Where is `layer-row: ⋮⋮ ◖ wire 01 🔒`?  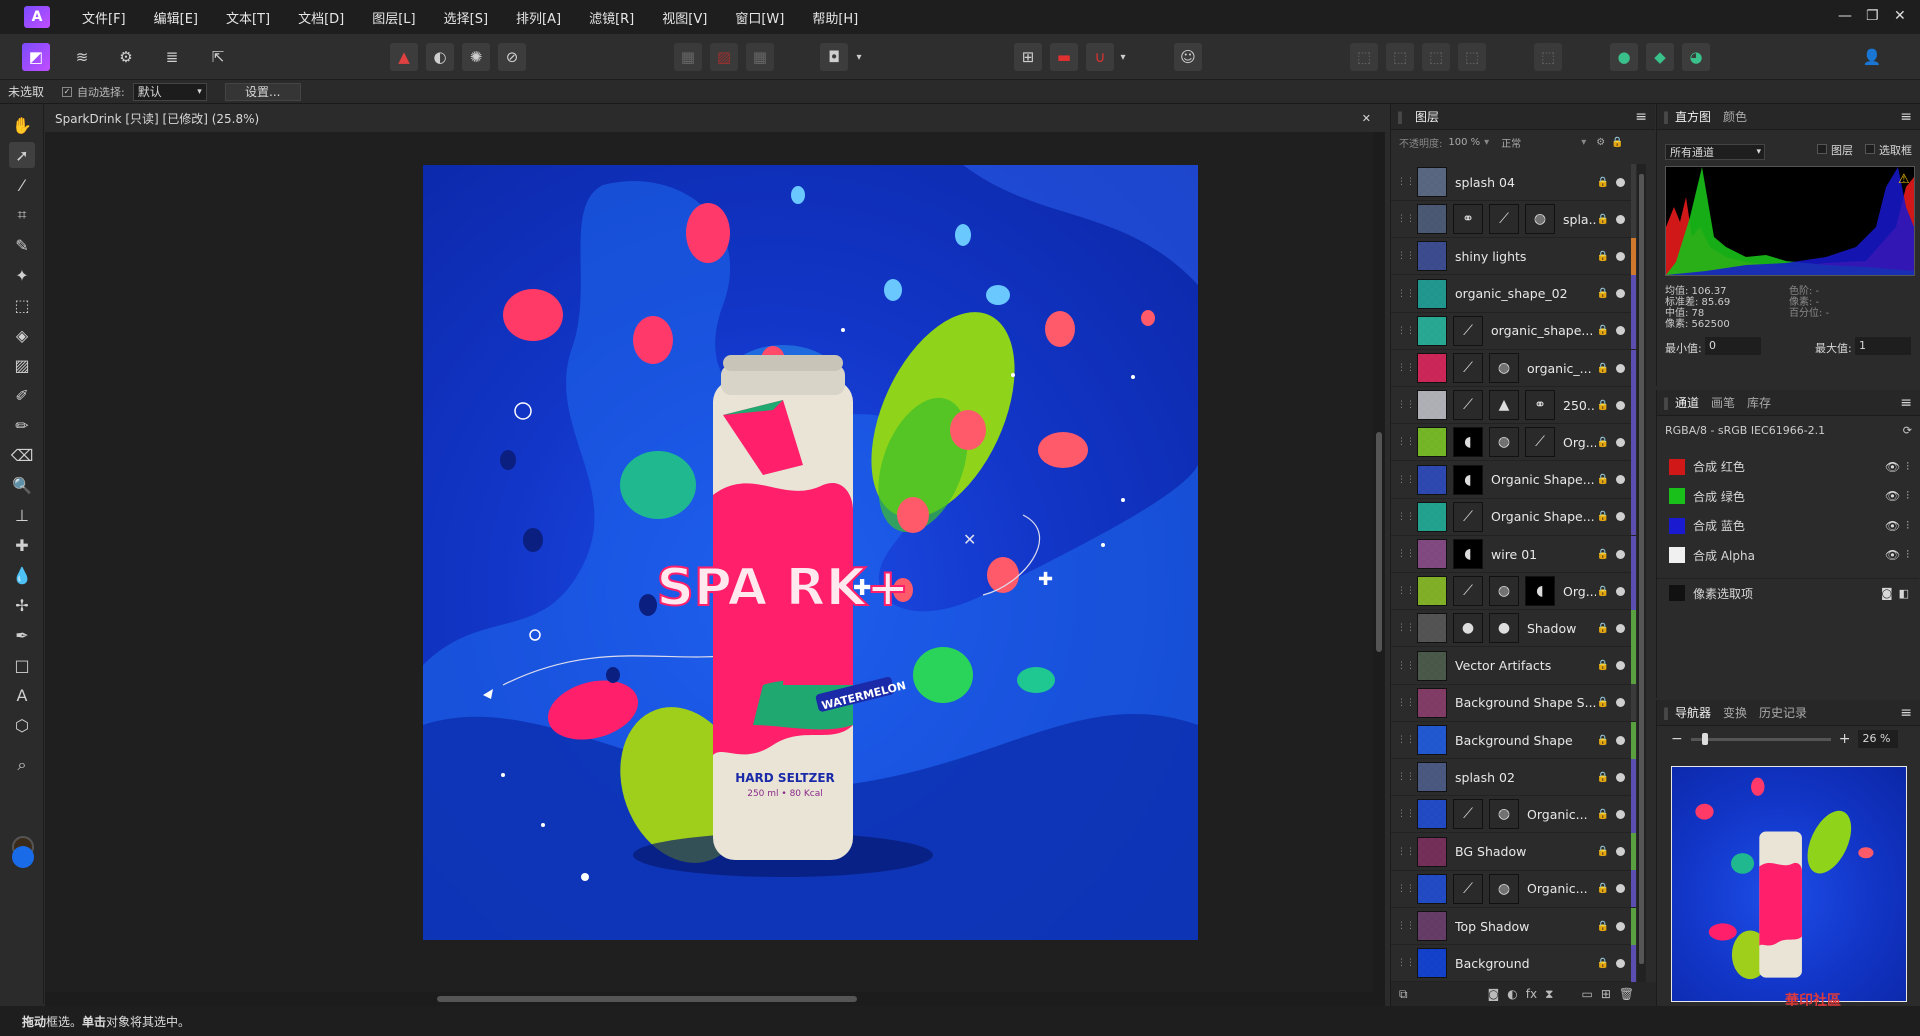
layer-row: ⋮⋮ ◖ wire 01 🔒 is located at coordinates (1513, 554).